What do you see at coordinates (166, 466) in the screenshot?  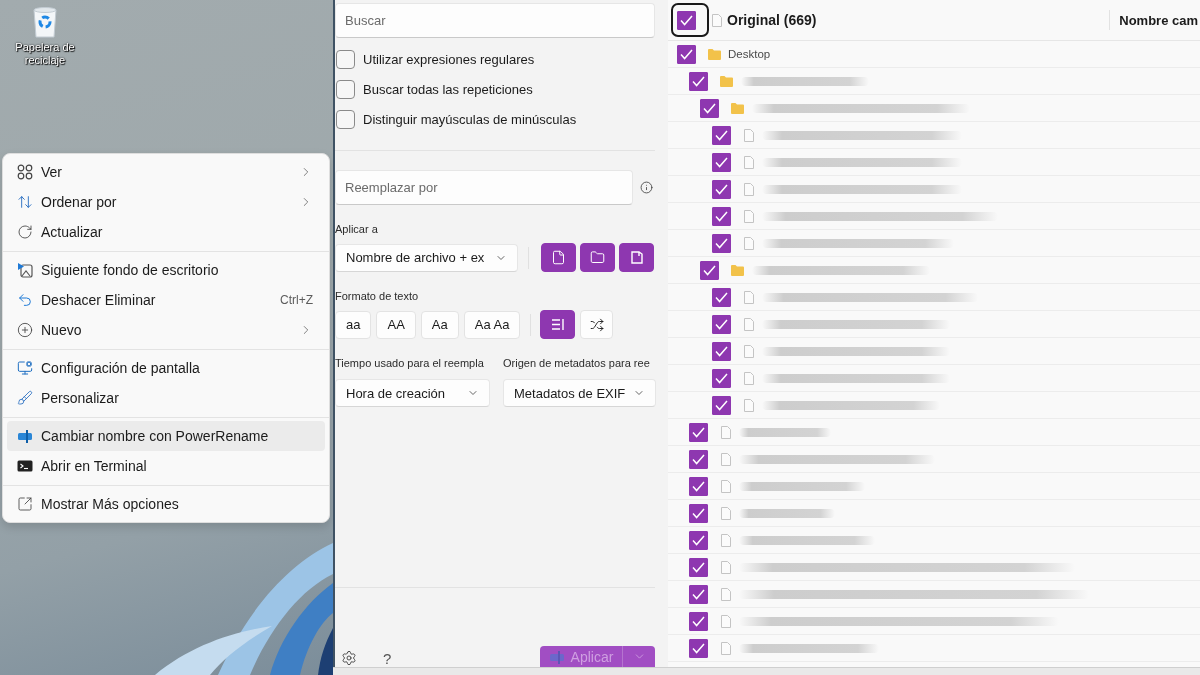 I see `menu-item: Abrir en Terminal` at bounding box center [166, 466].